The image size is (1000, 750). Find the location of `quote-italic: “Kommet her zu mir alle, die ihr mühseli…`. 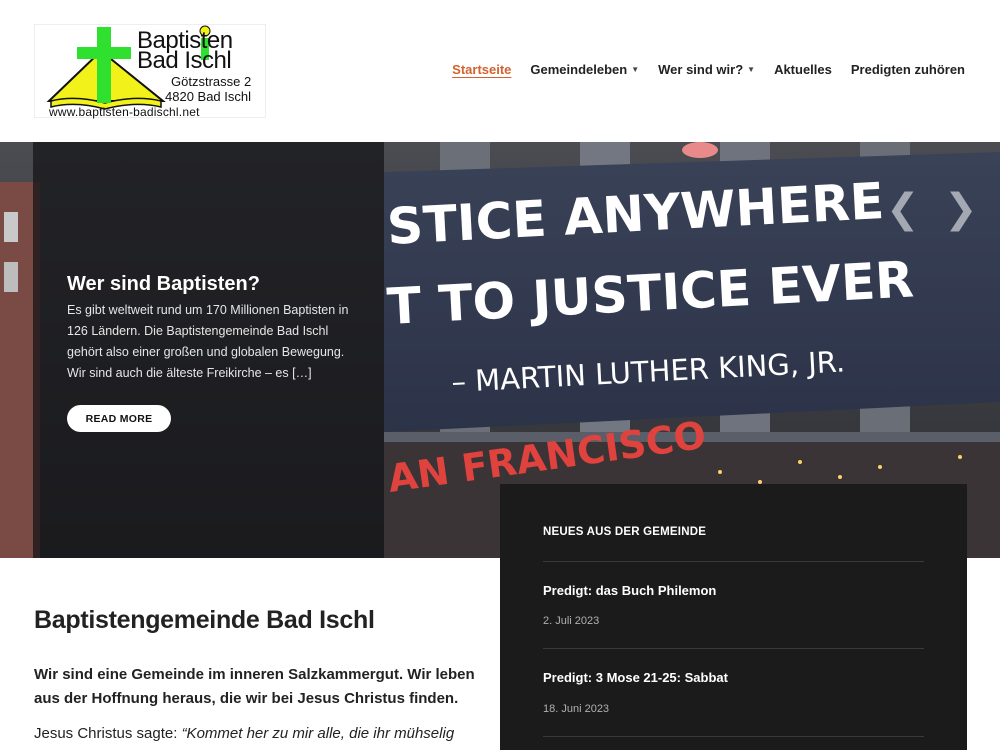

quote-italic: “Kommet her zu mir alle, die ihr mühseli… is located at coordinates (318, 733).